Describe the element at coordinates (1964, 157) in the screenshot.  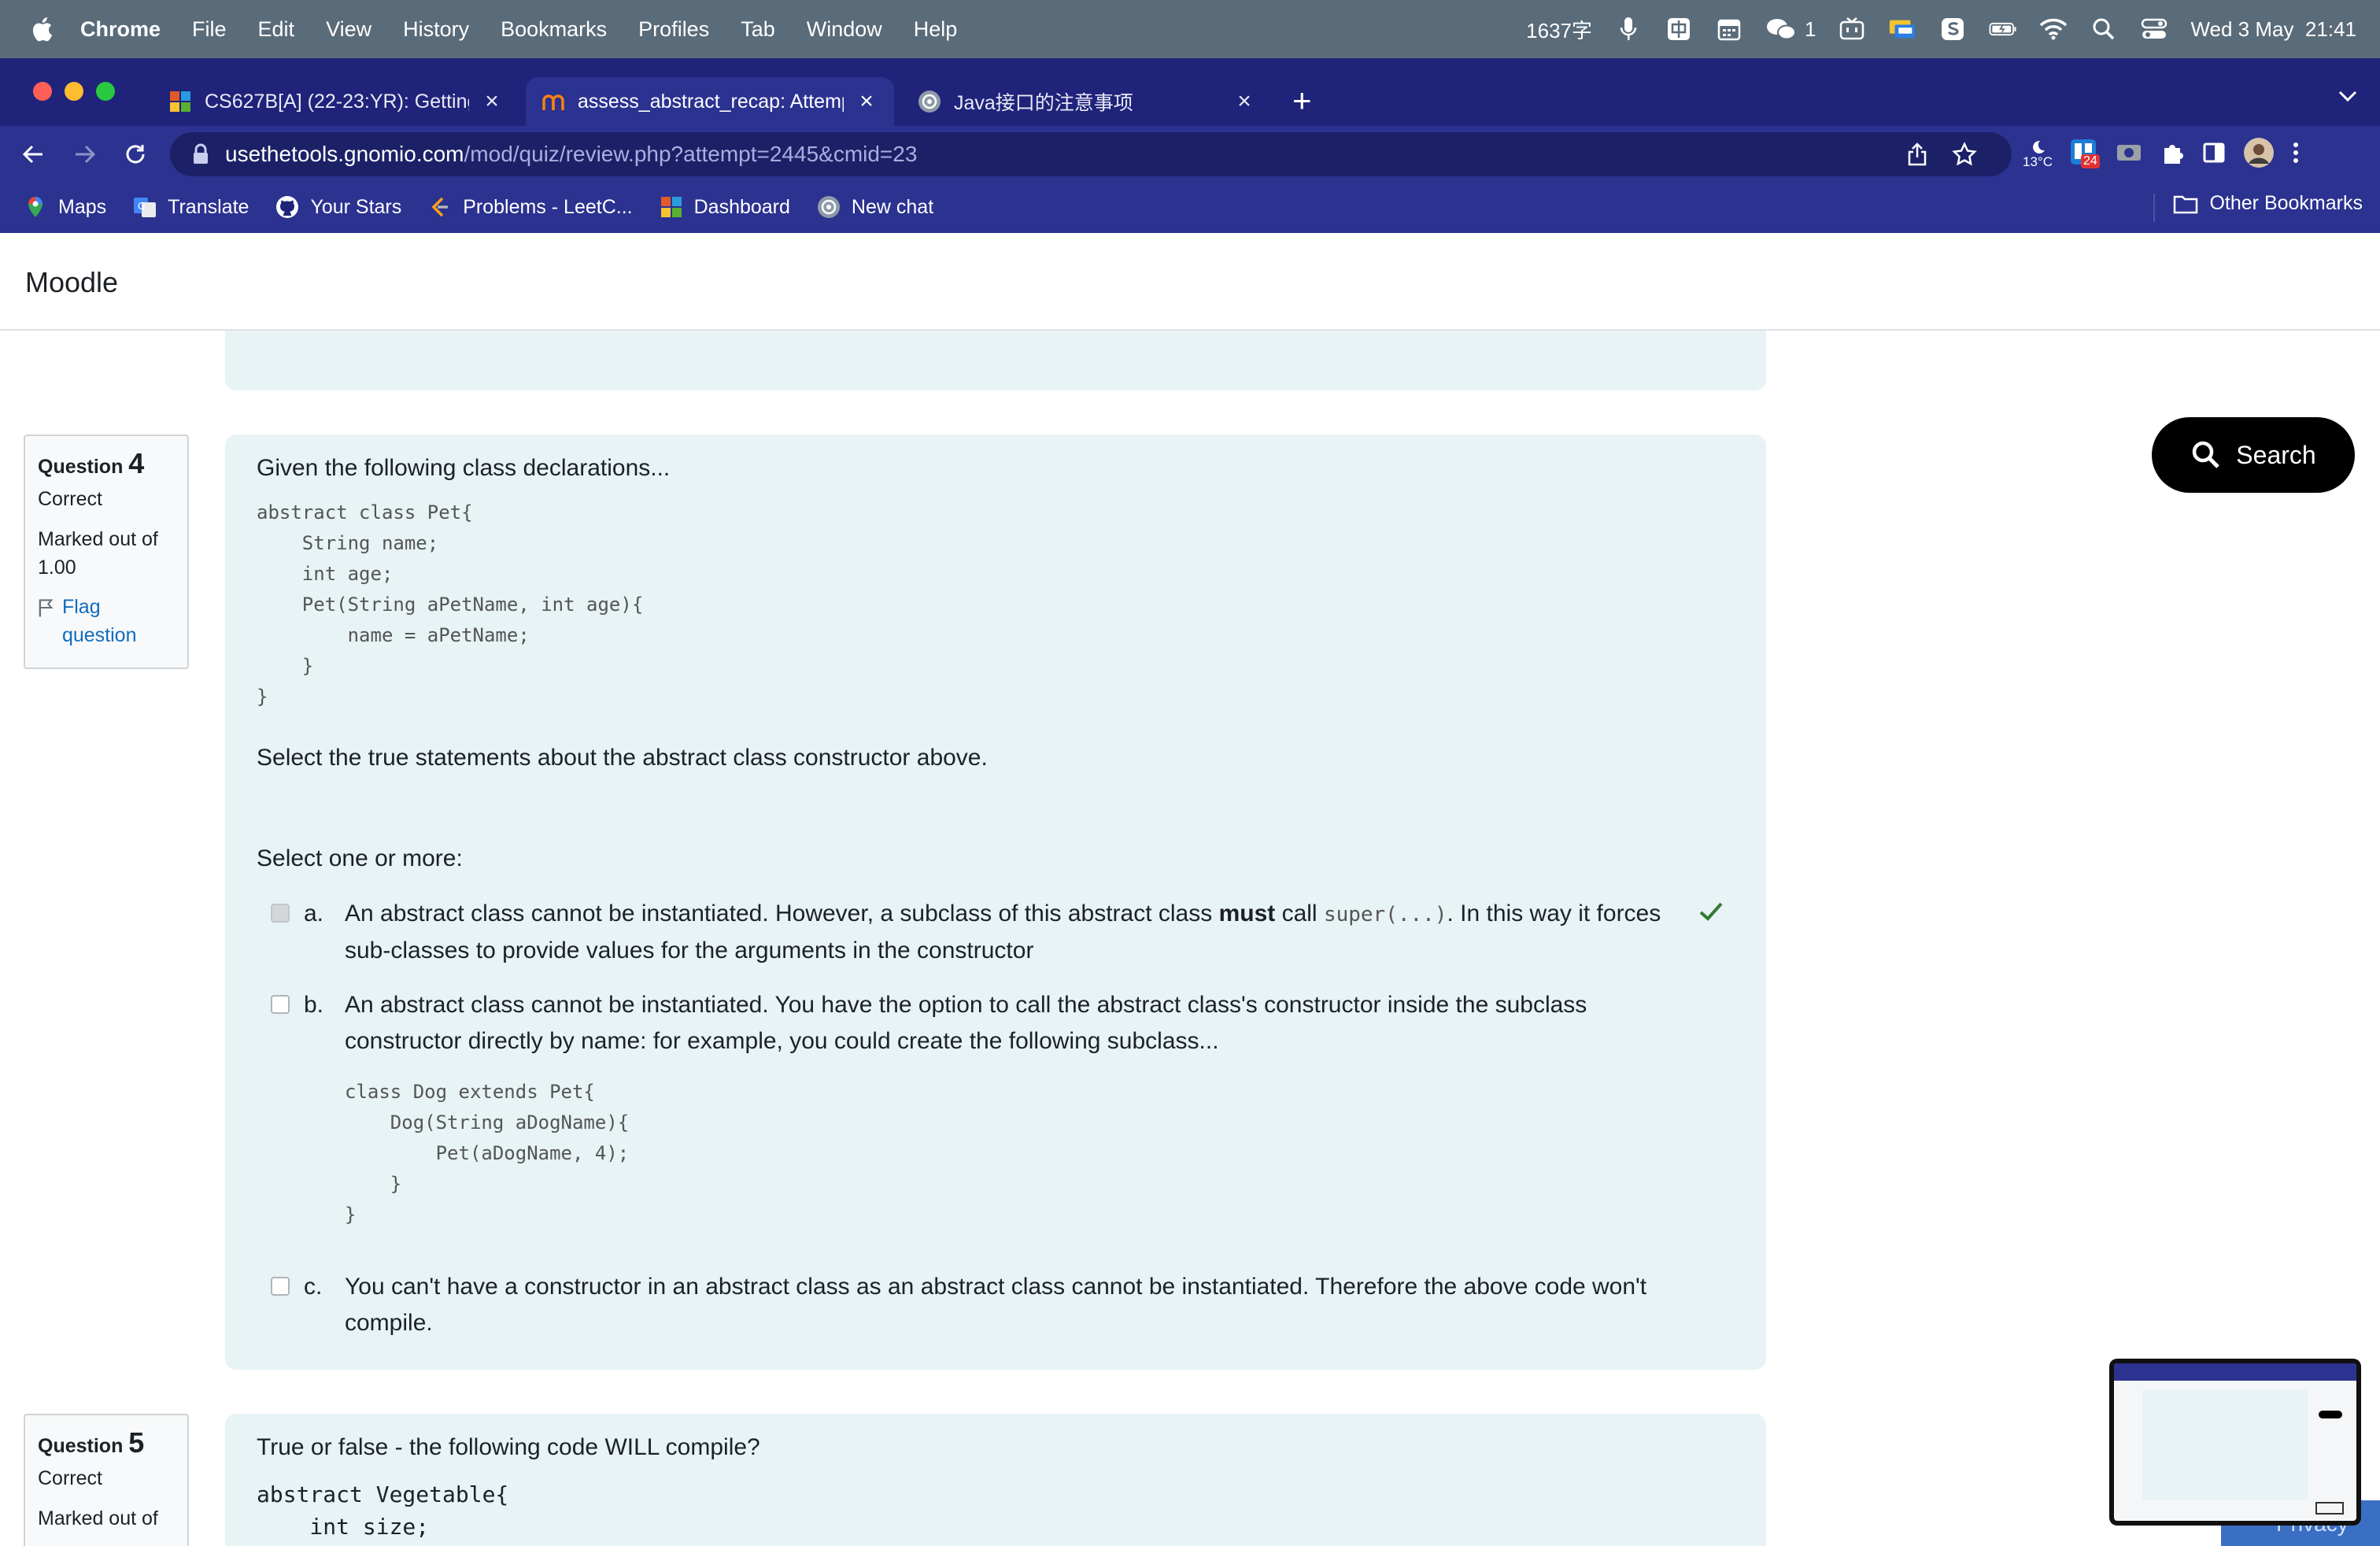
I see `bookmark-star-icon` at that location.